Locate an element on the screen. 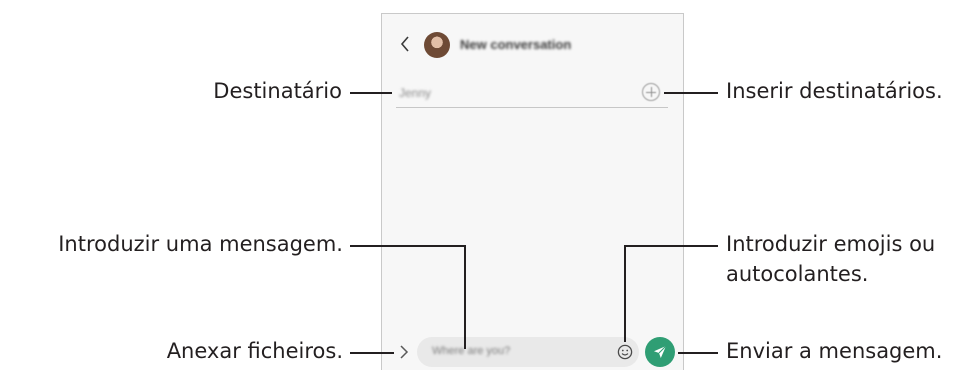 The width and height of the screenshot is (971, 370). send-icon is located at coordinates (660, 351).